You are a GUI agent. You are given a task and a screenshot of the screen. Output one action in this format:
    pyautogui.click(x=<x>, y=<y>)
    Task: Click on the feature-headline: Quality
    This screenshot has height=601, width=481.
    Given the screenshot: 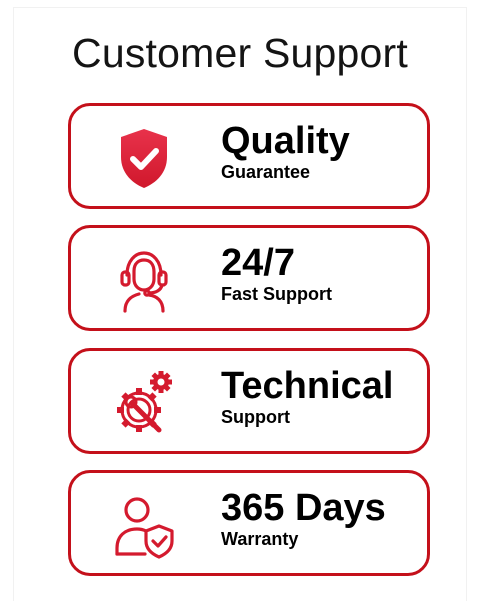 What is the action you would take?
    pyautogui.click(x=285, y=141)
    